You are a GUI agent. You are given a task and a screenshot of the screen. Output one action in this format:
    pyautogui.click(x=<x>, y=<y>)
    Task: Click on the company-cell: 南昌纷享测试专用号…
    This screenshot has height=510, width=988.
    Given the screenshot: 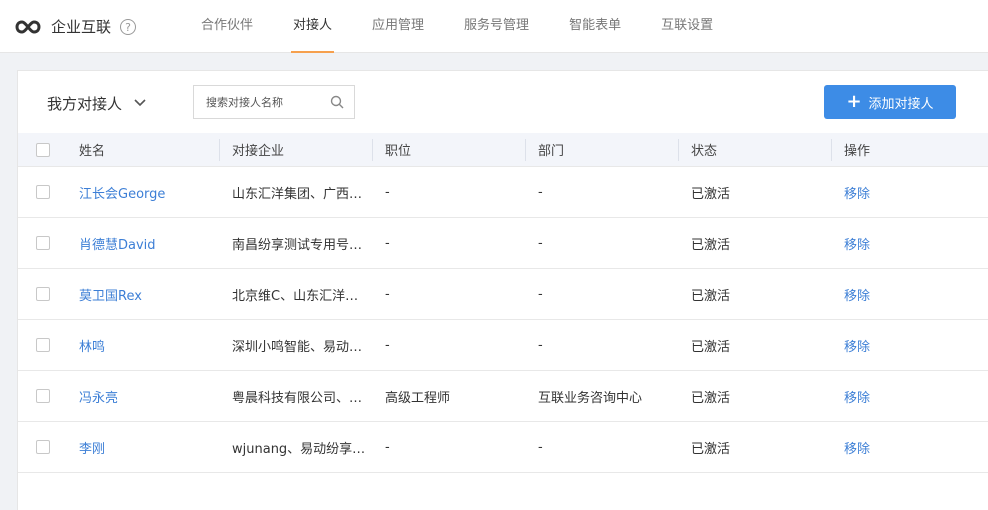 What is the action you would take?
    pyautogui.click(x=297, y=245)
    